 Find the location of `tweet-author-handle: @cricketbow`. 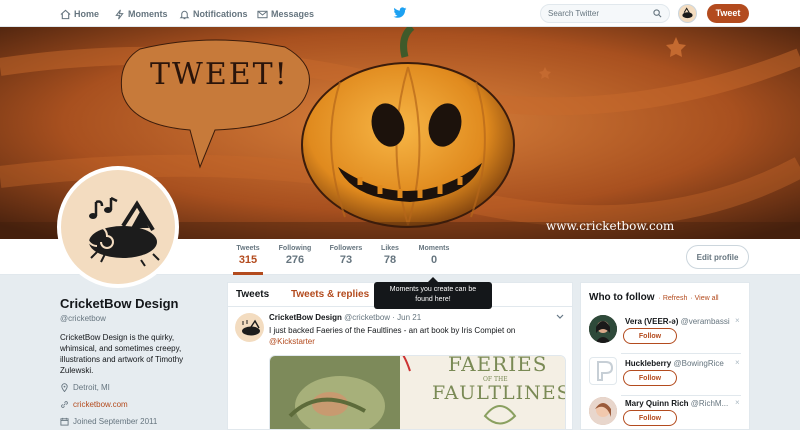

tweet-author-handle: @cricketbow is located at coordinates (367, 317).